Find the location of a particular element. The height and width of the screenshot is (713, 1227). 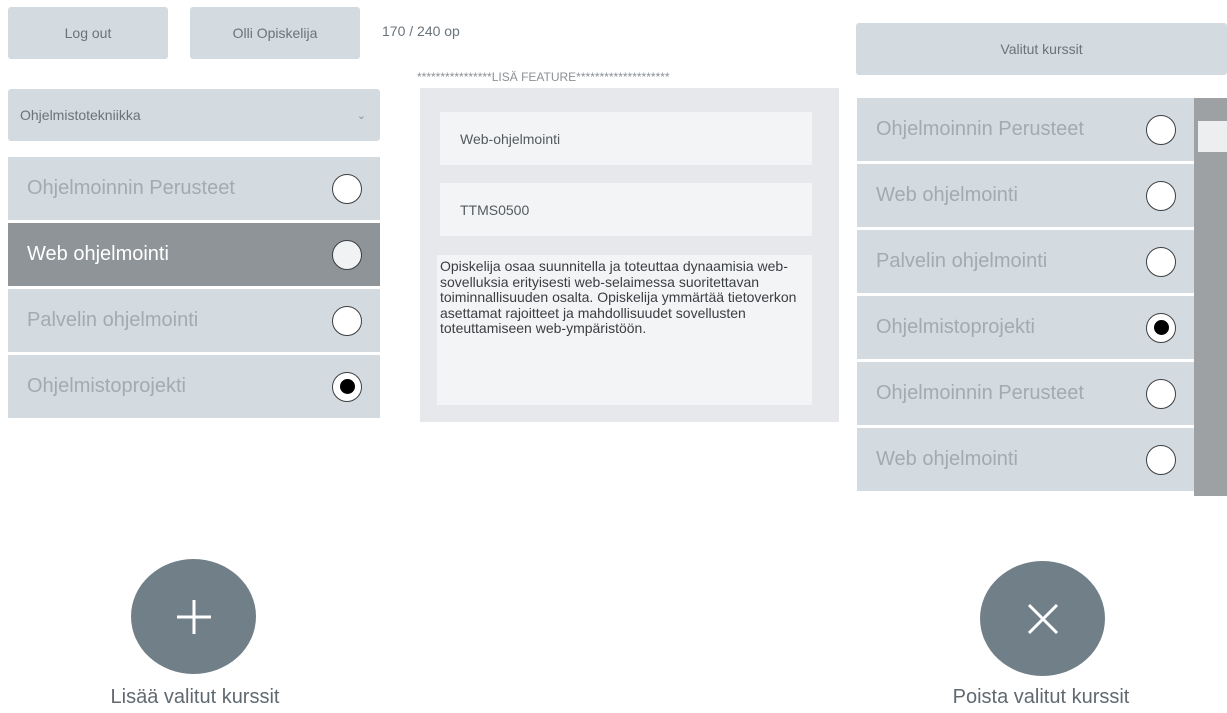

add-courses-label: Lisää valitut kurssit is located at coordinates (195, 697).